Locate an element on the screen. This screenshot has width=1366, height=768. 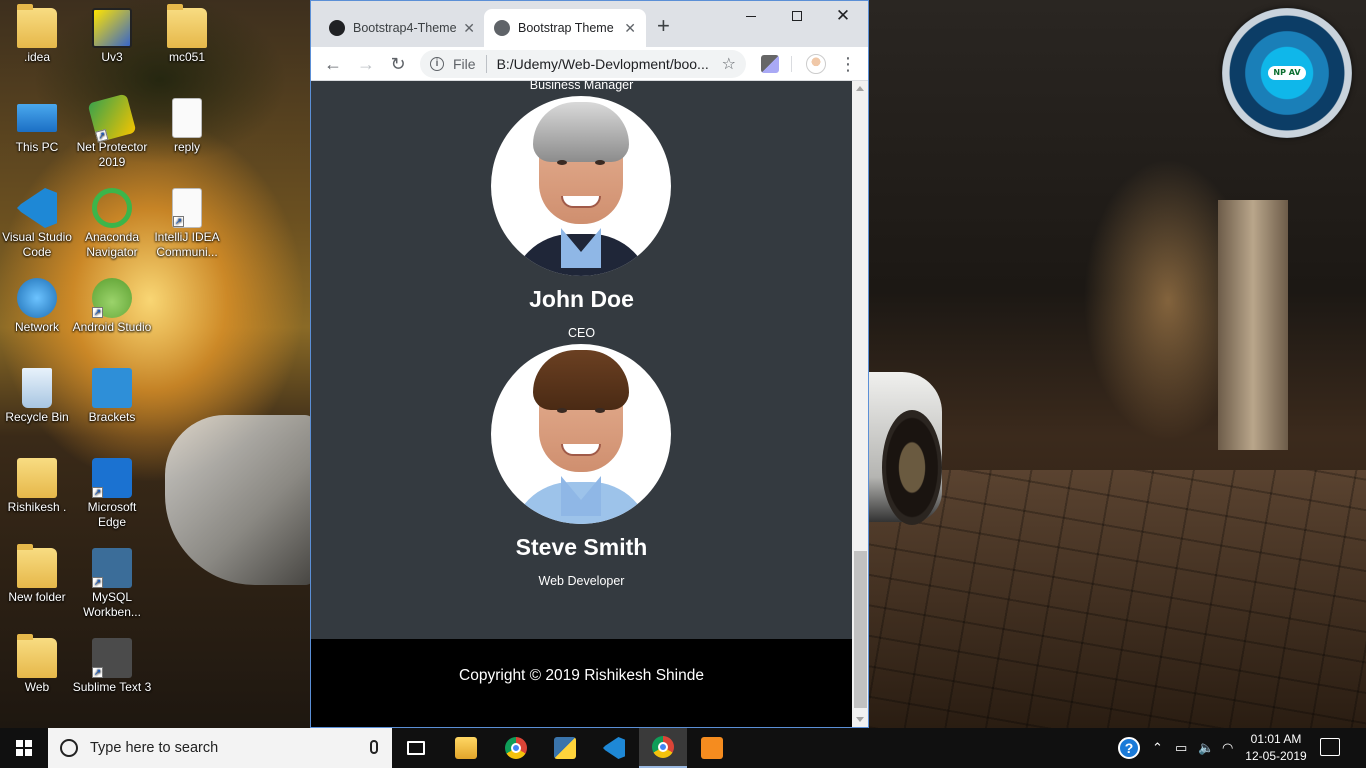
desktop-icon-recycle-bin: Recycle Bin is located at coordinates (38, 396).